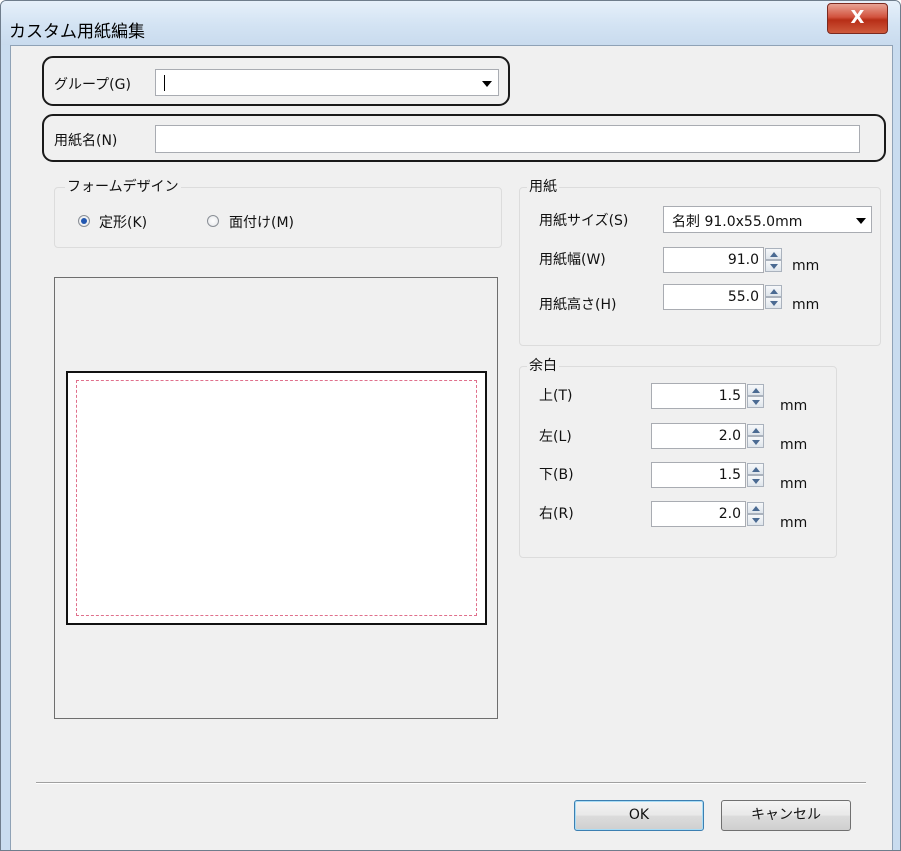 The width and height of the screenshot is (901, 851). What do you see at coordinates (698, 436) in the screenshot?
I see `margin-left-value: 2.0` at bounding box center [698, 436].